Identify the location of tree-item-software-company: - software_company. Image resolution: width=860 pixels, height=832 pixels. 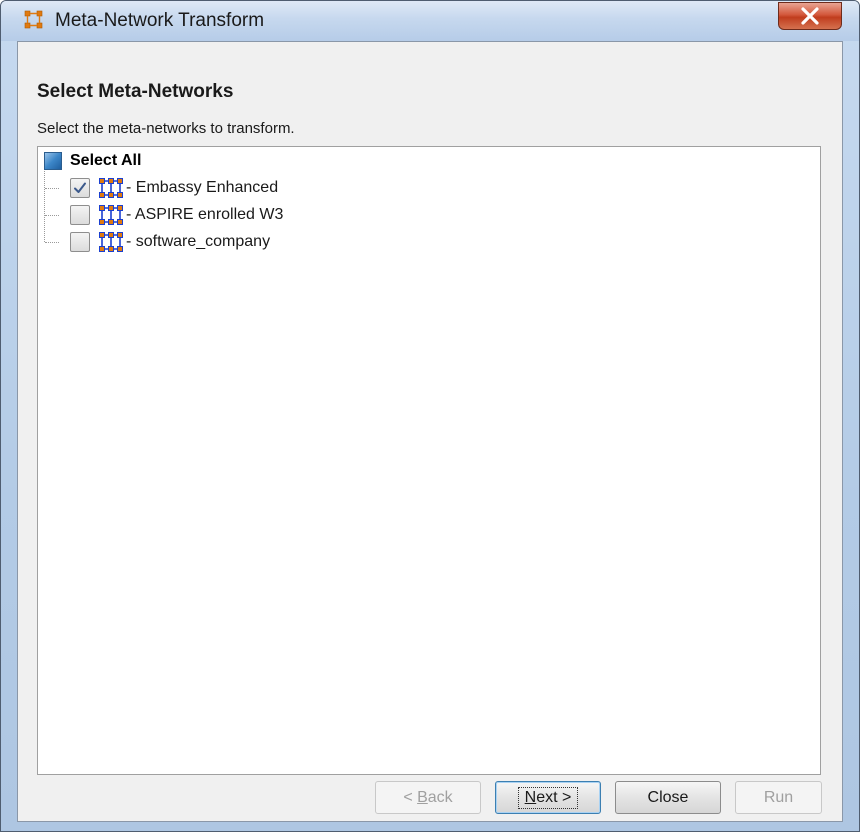
(170, 242).